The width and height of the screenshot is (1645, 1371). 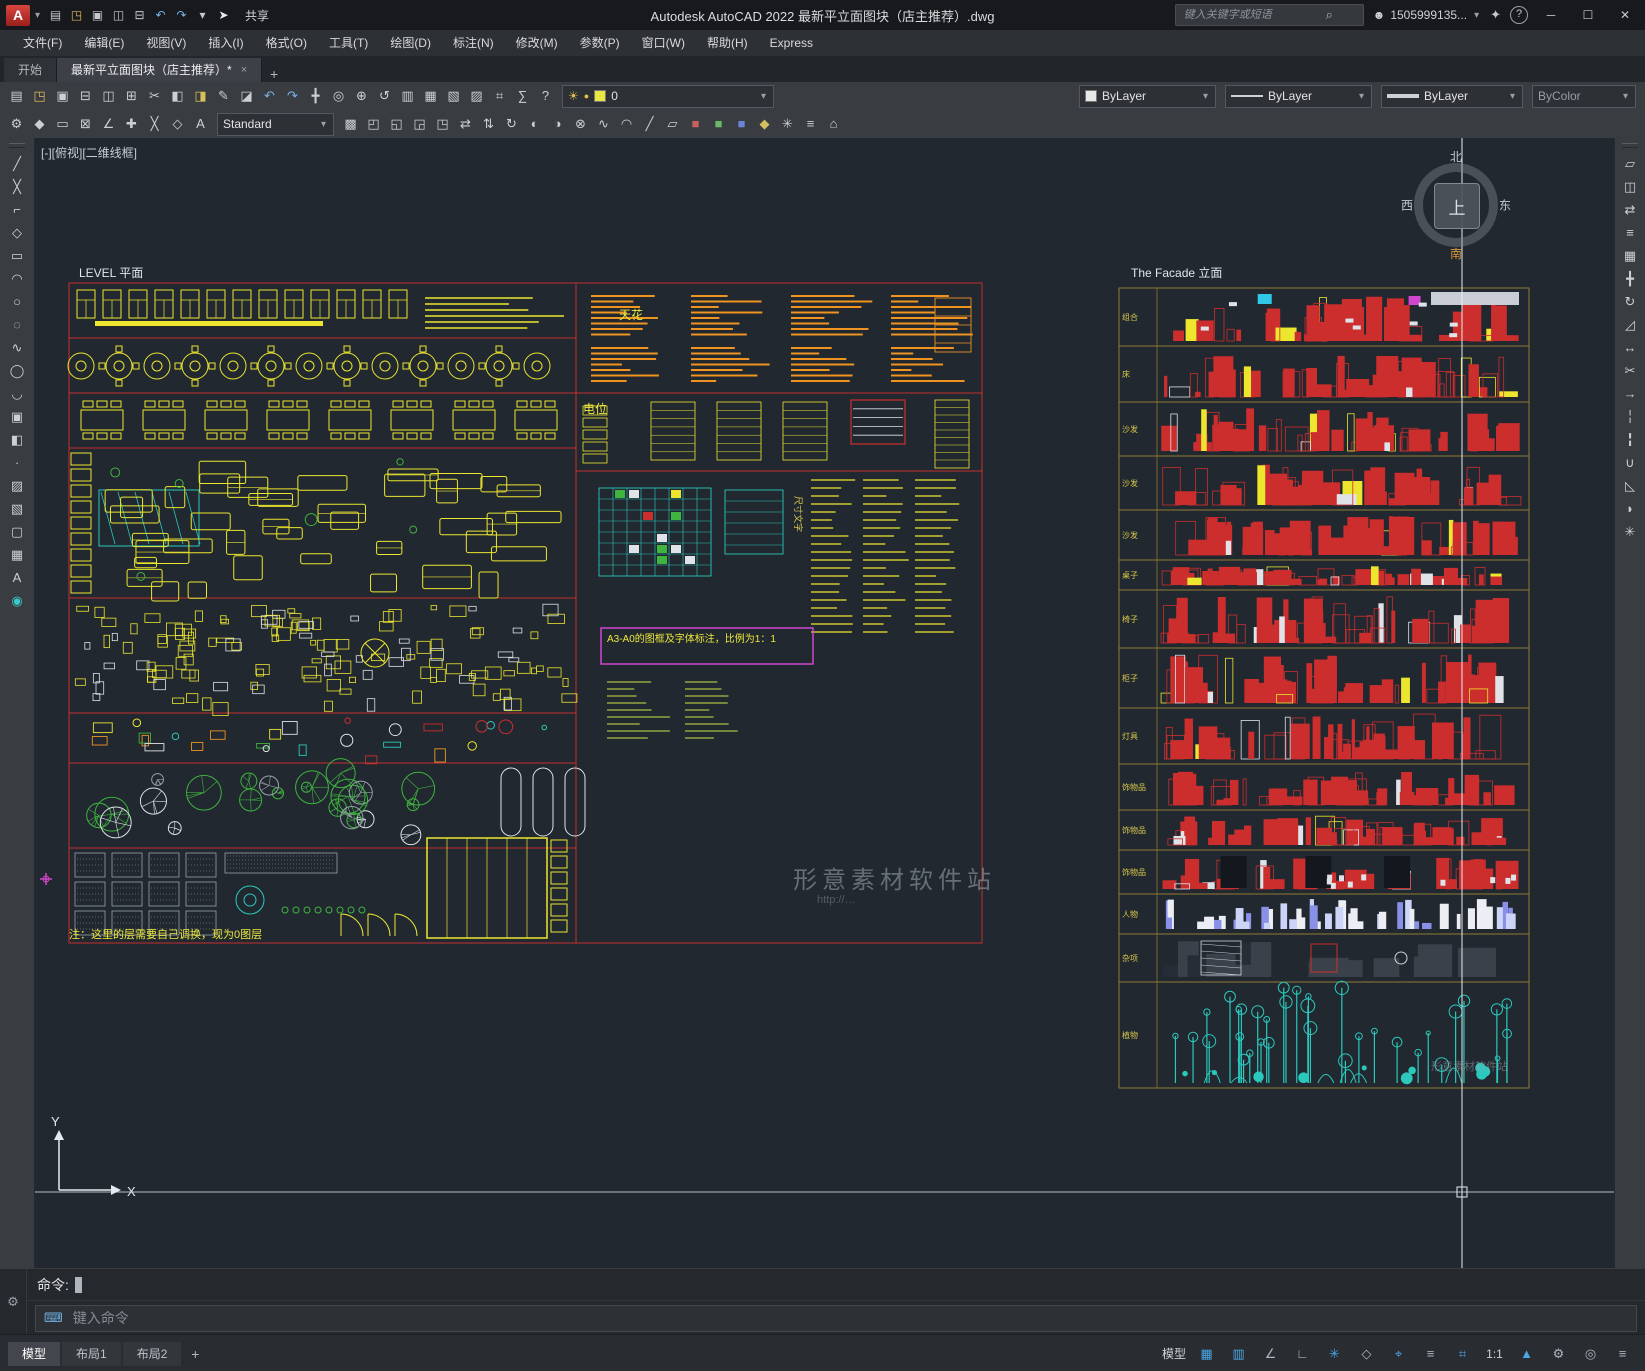 I want to click on erase-icon: ▱, so click(x=672, y=124).